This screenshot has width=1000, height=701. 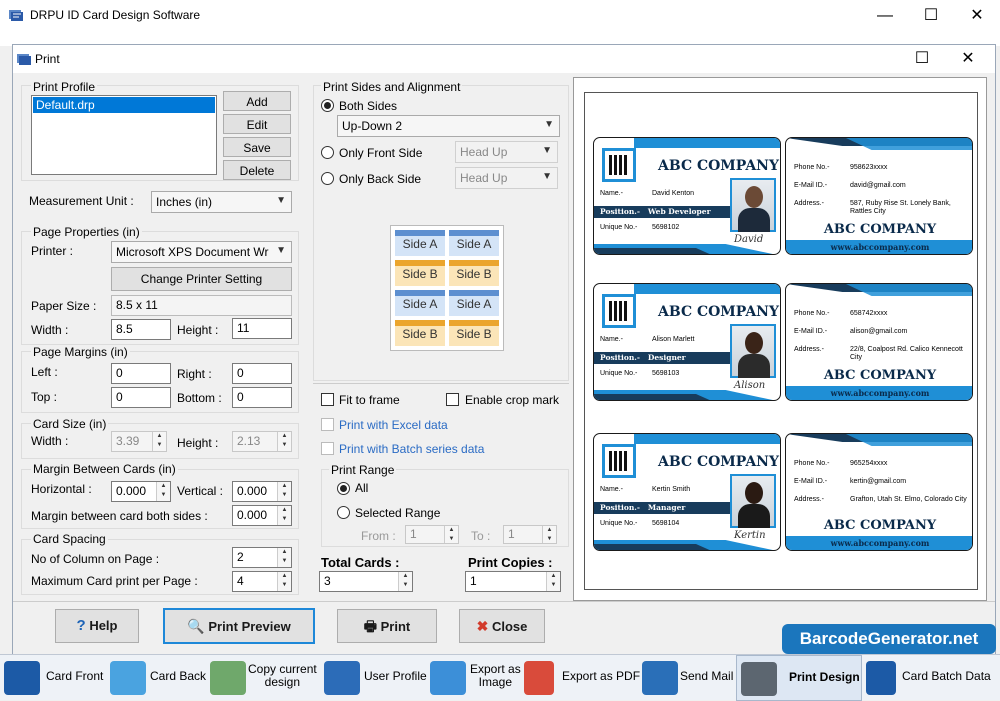 I want to click on export-pdf-tab: Export as PDF, so click(x=580, y=678).